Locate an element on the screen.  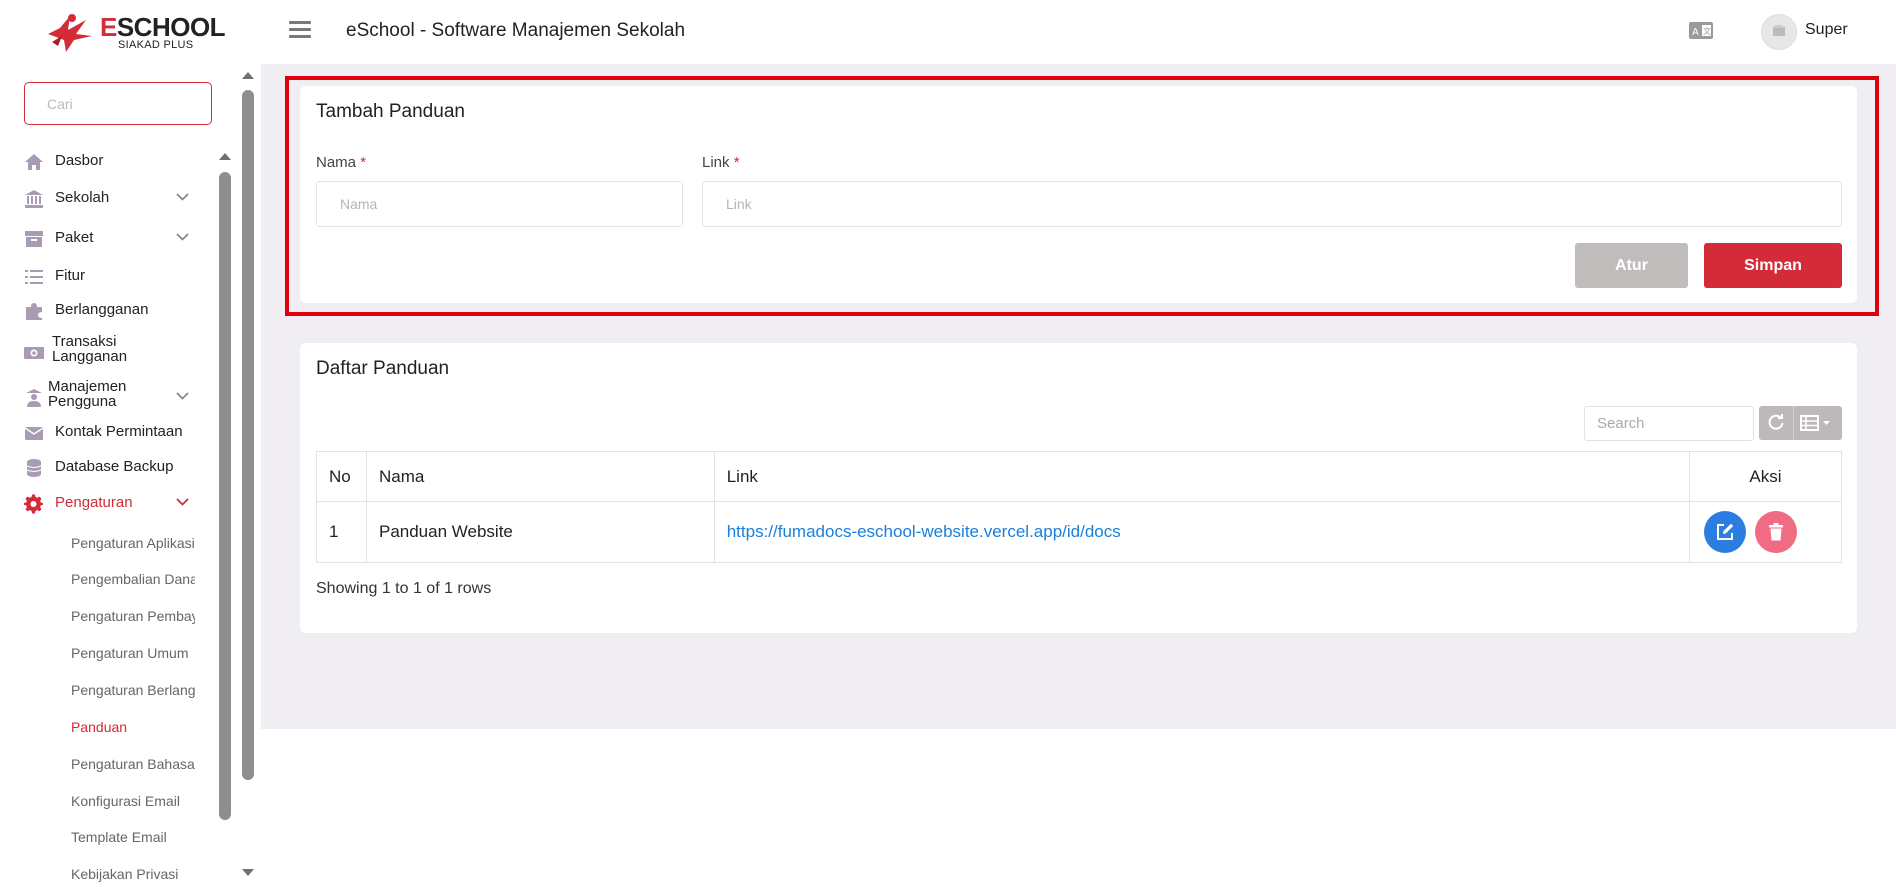
sidebar-item-pengaturan: Pengaturan is located at coordinates (109, 503).